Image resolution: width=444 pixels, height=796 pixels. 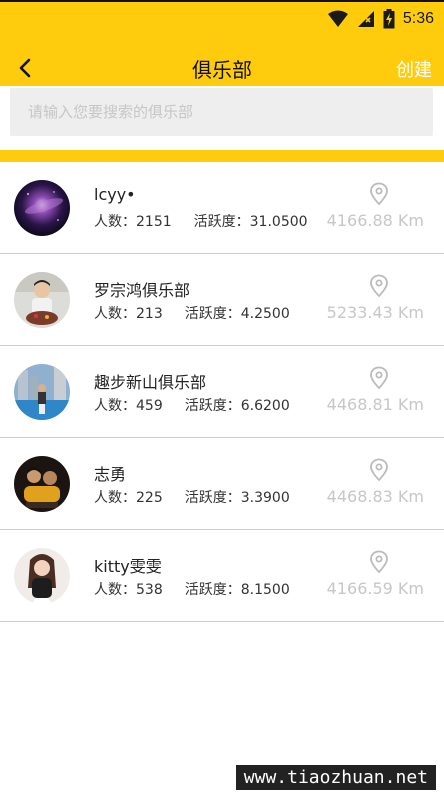 What do you see at coordinates (375, 496) in the screenshot?
I see `club-distance: 4468.83 Km` at bounding box center [375, 496].